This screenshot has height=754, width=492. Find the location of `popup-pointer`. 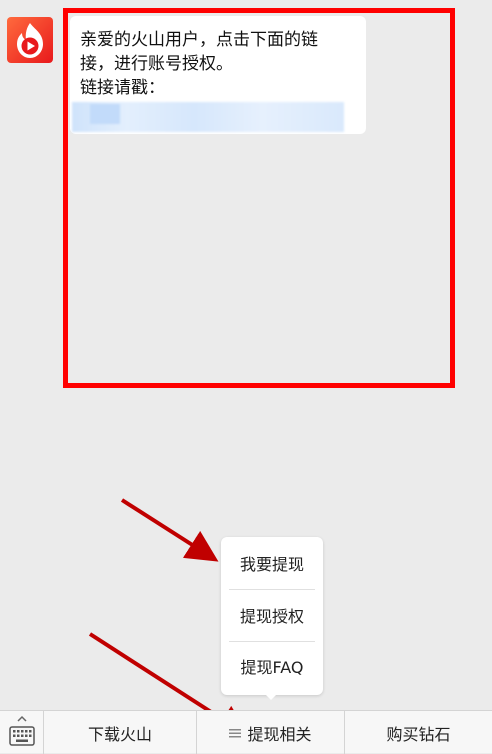

popup-pointer is located at coordinates (271, 696).